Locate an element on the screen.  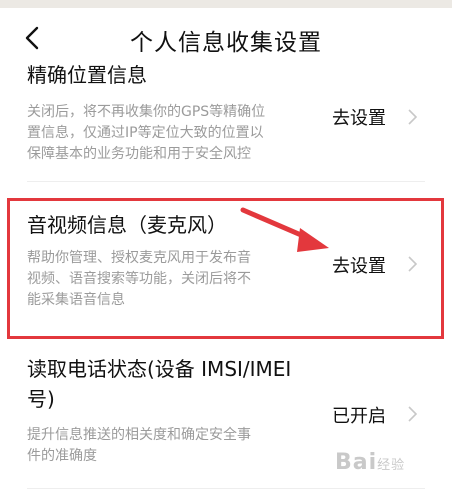
header-bar: 个人信息收集设置 is located at coordinates (226, 37).